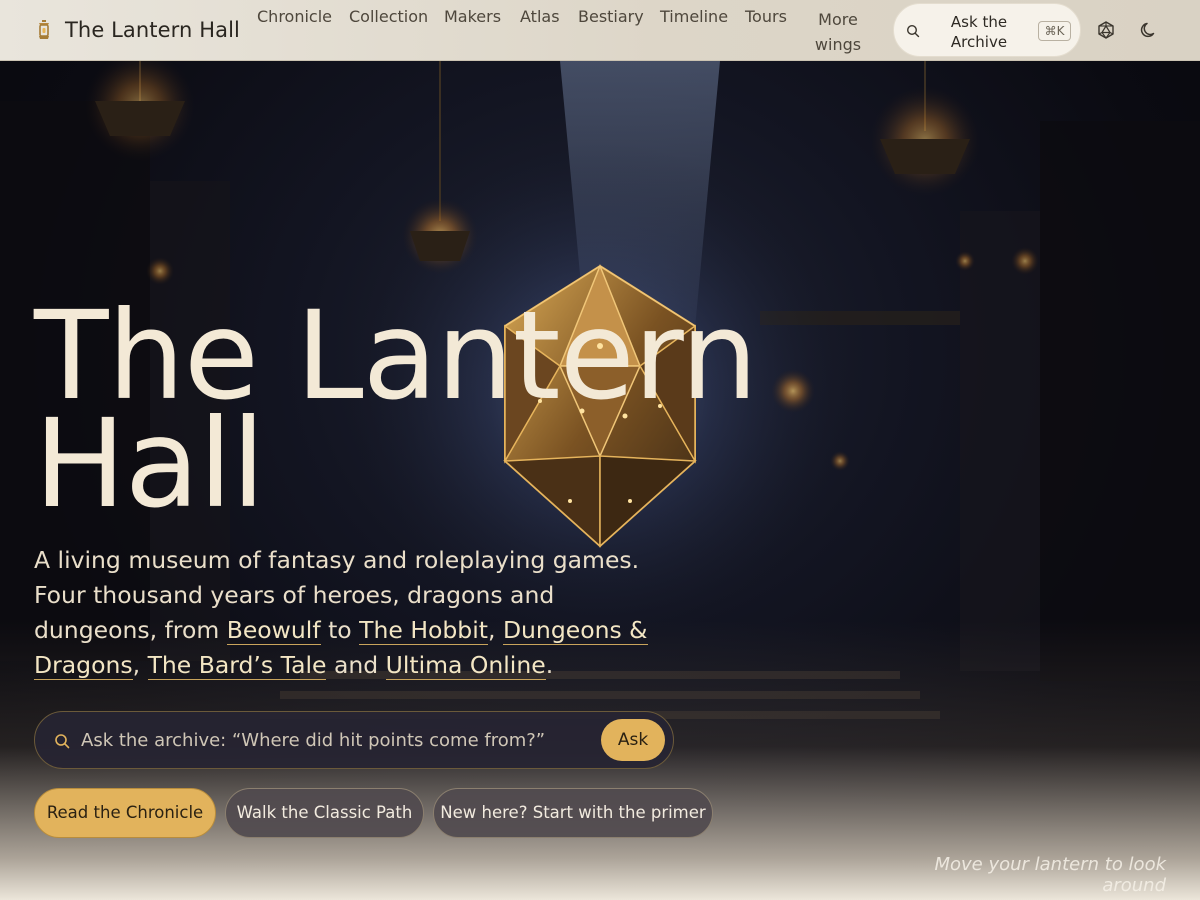  I want to click on brand-title: The Lantern Hall, so click(152, 30).